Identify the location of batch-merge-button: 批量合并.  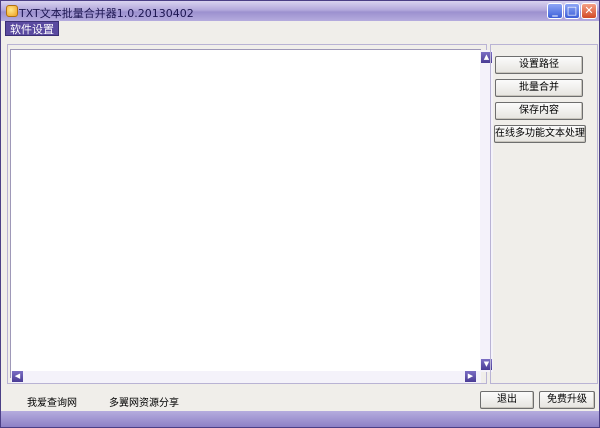
(539, 88).